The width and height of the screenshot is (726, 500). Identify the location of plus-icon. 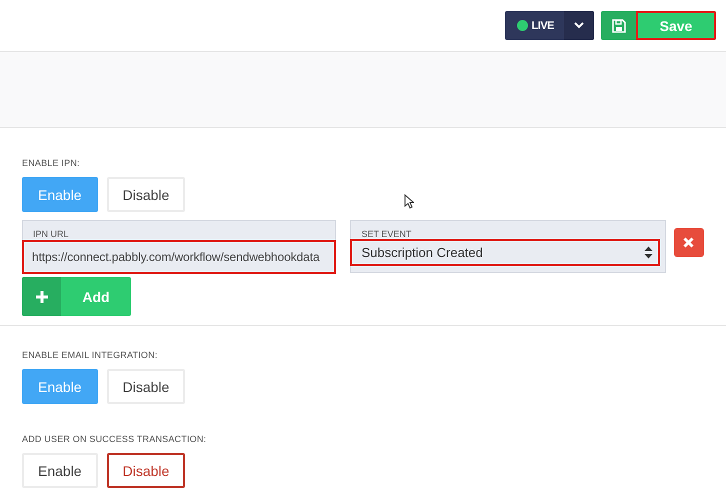
(42, 296).